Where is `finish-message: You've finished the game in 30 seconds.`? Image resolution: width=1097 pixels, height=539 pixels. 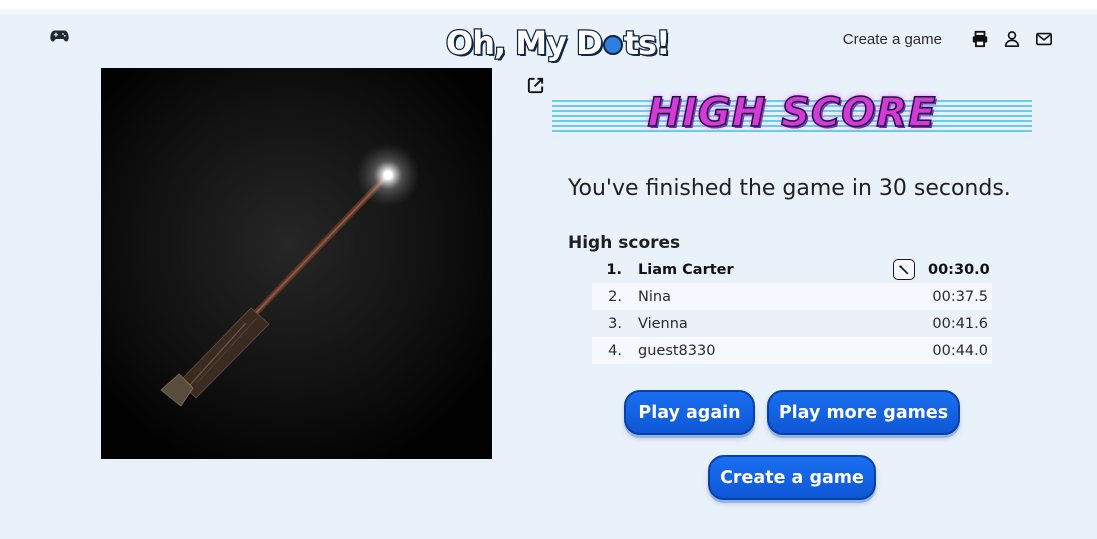 finish-message: You've finished the game in 30 seconds. is located at coordinates (789, 188).